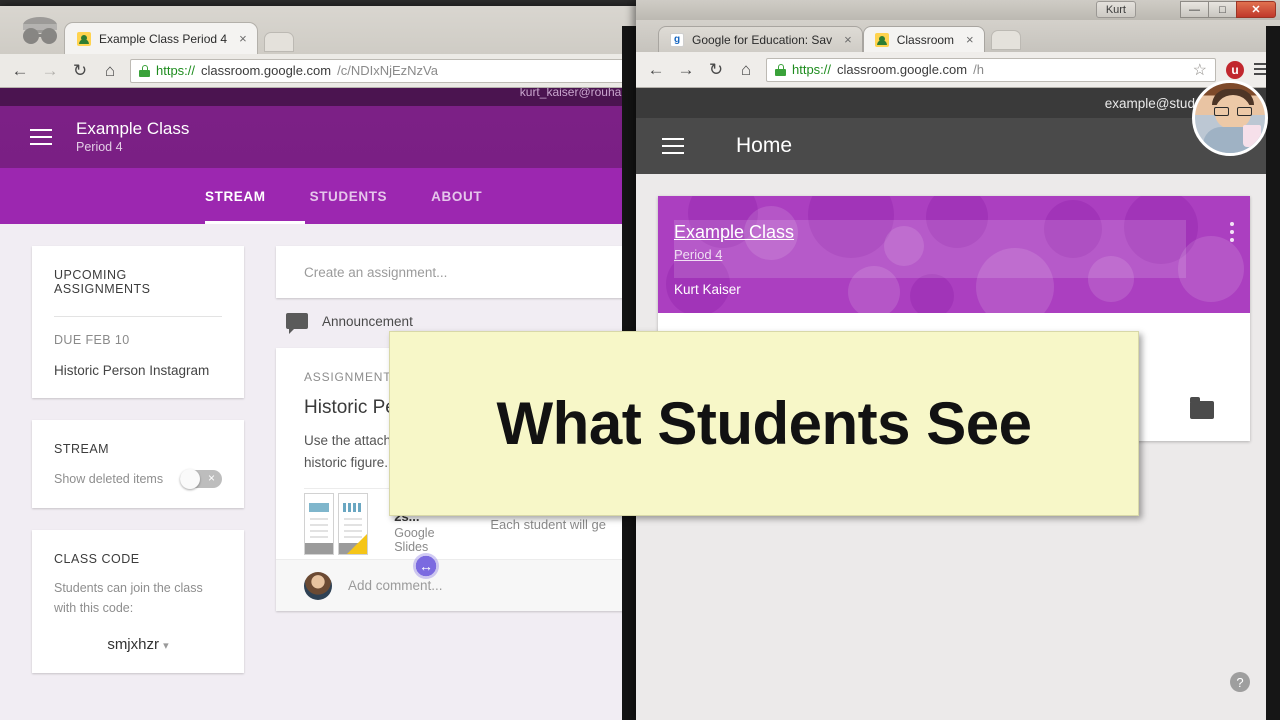 The width and height of the screenshot is (1280, 720). I want to click on show-deleted-row: Show deleted items ×, so click(138, 479).